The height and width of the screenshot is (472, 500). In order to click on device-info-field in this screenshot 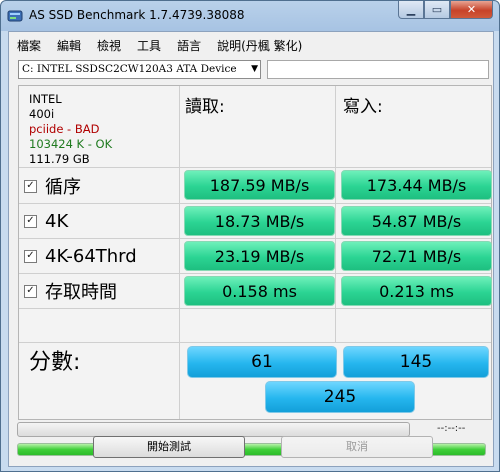, I will do `click(378, 69)`.